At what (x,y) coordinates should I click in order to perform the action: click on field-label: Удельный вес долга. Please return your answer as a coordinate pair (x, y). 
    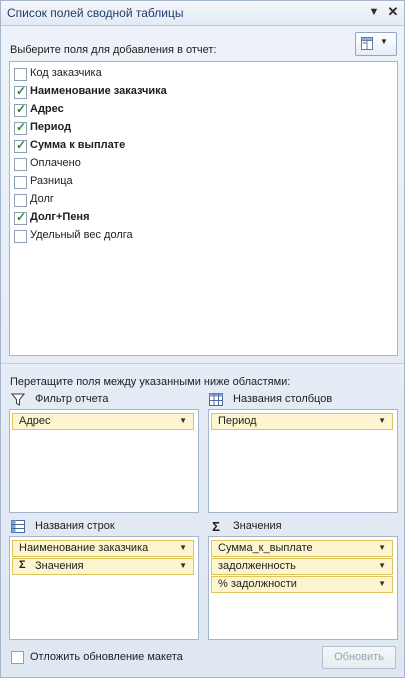
    Looking at the image, I should click on (81, 235).